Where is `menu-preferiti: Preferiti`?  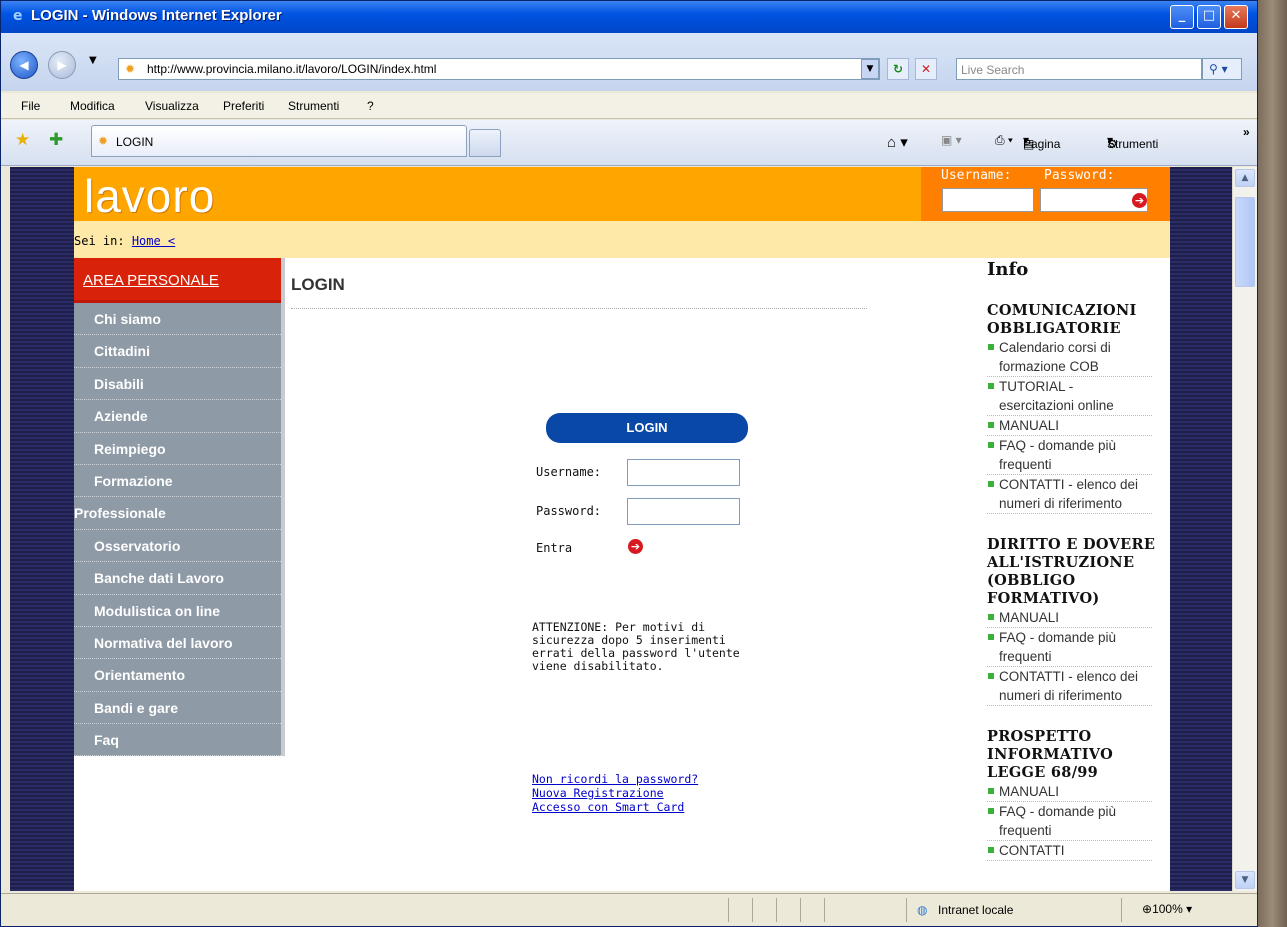
menu-preferiti: Preferiti is located at coordinates (243, 106).